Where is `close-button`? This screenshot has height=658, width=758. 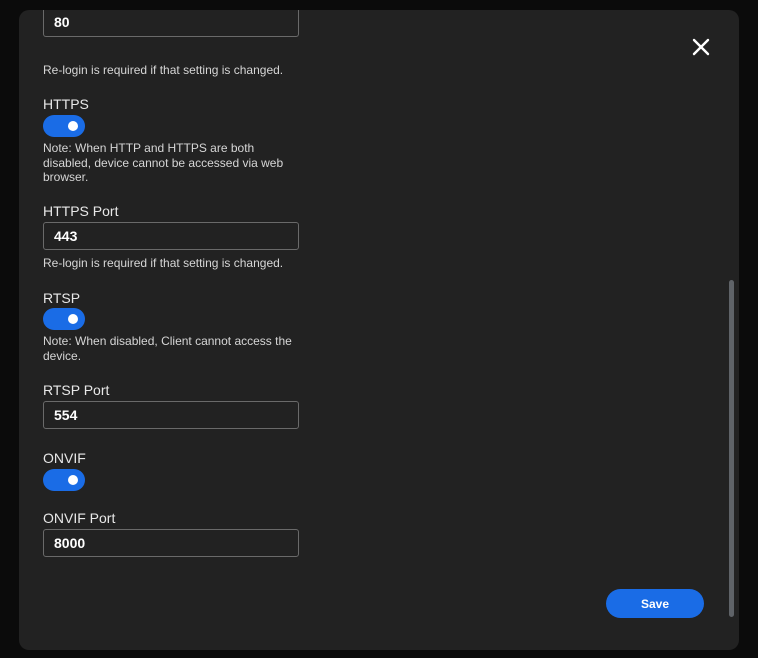
close-button is located at coordinates (701, 47).